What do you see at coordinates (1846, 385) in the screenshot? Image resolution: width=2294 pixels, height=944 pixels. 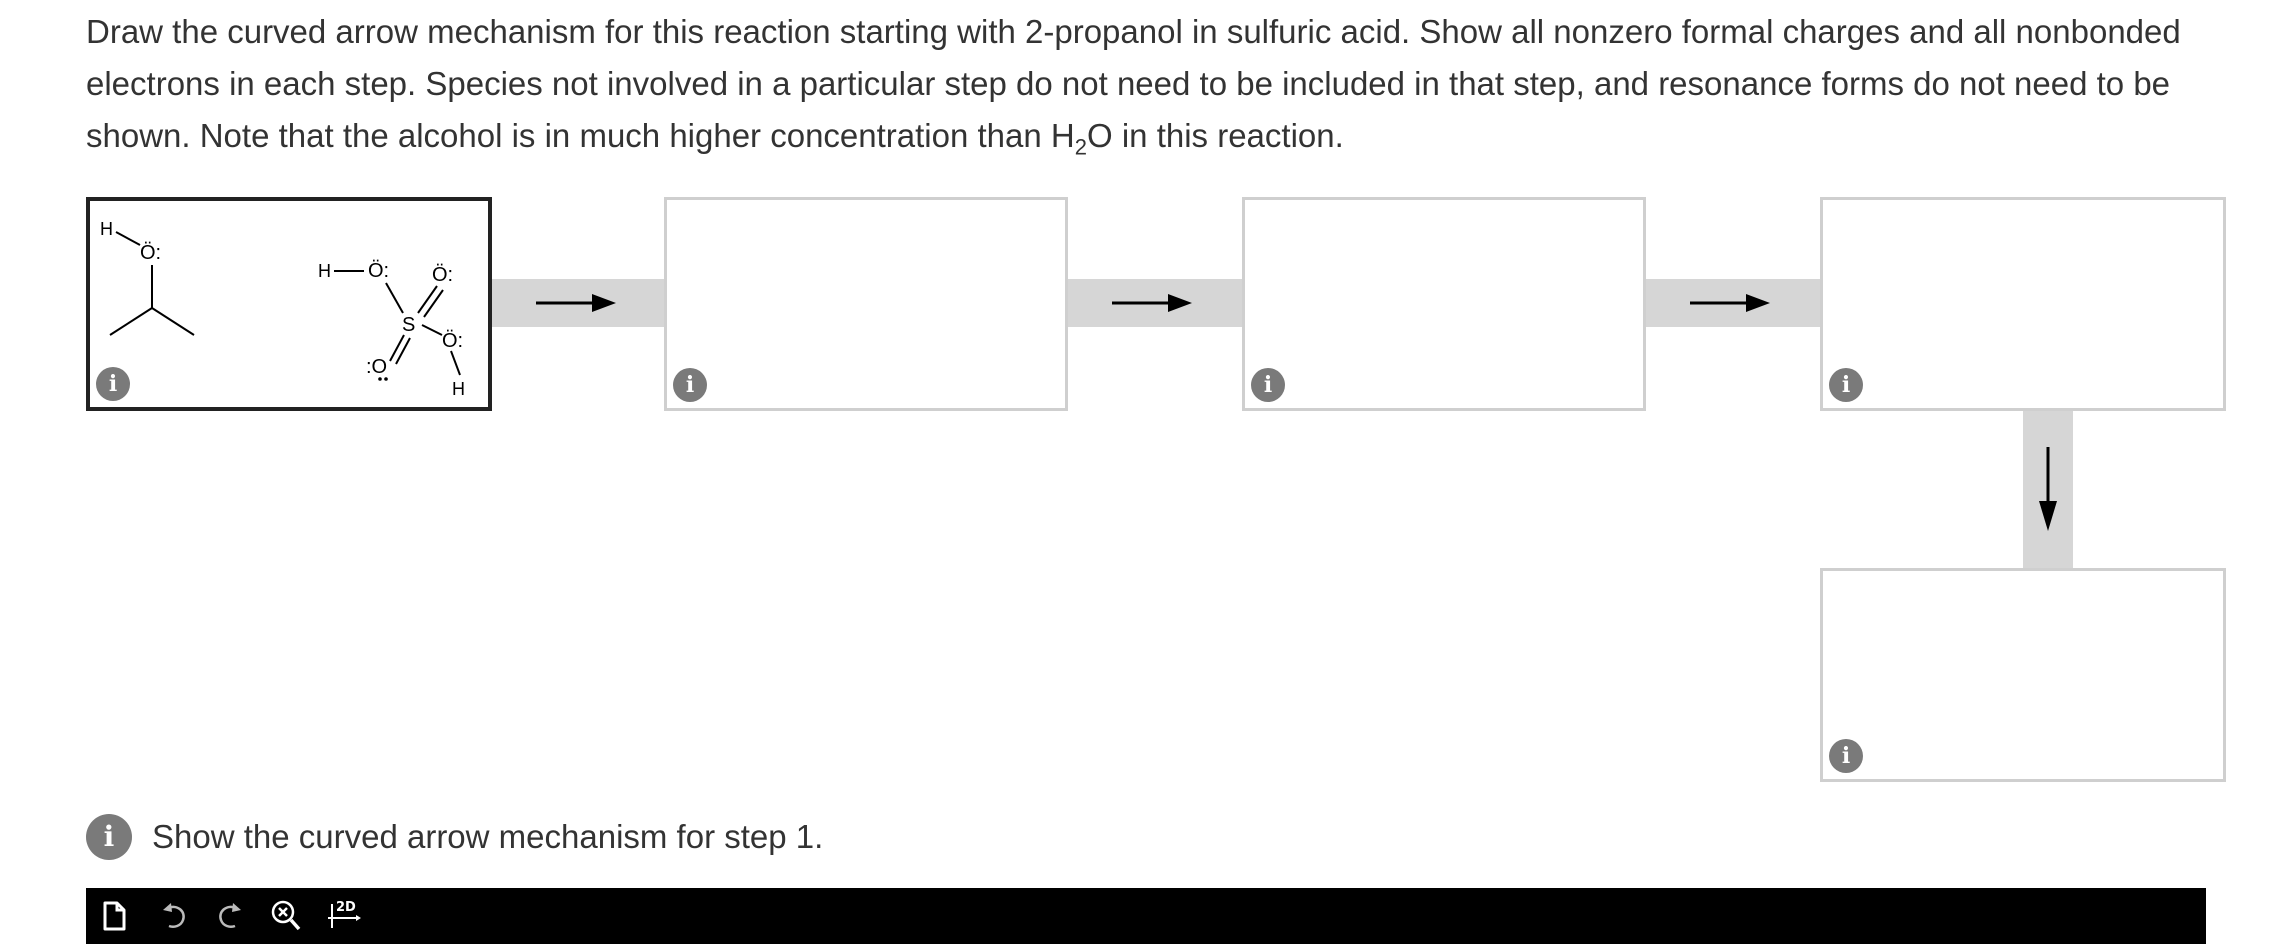 I see `step-4-info-icon: i` at bounding box center [1846, 385].